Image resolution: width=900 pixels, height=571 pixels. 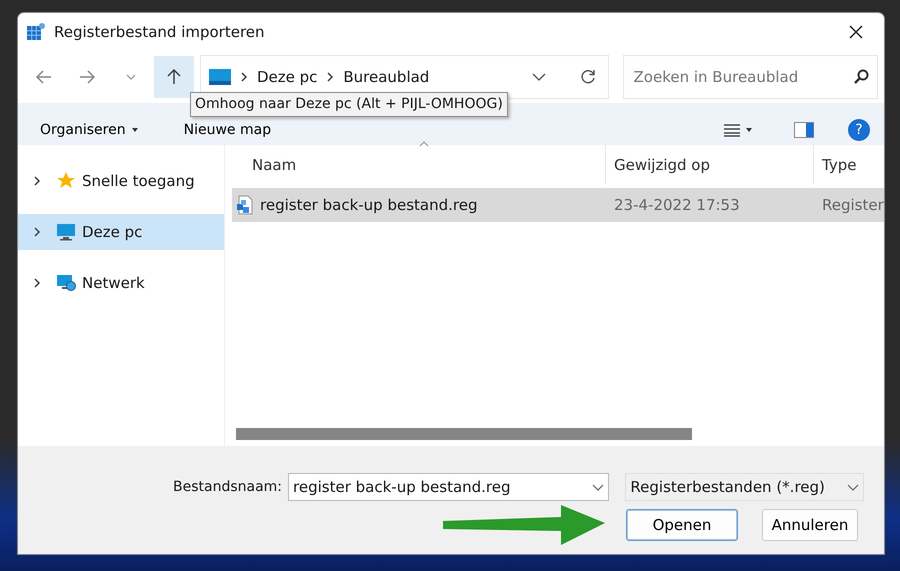 What do you see at coordinates (89, 130) in the screenshot?
I see `organize-menu-button: Organiseren` at bounding box center [89, 130].